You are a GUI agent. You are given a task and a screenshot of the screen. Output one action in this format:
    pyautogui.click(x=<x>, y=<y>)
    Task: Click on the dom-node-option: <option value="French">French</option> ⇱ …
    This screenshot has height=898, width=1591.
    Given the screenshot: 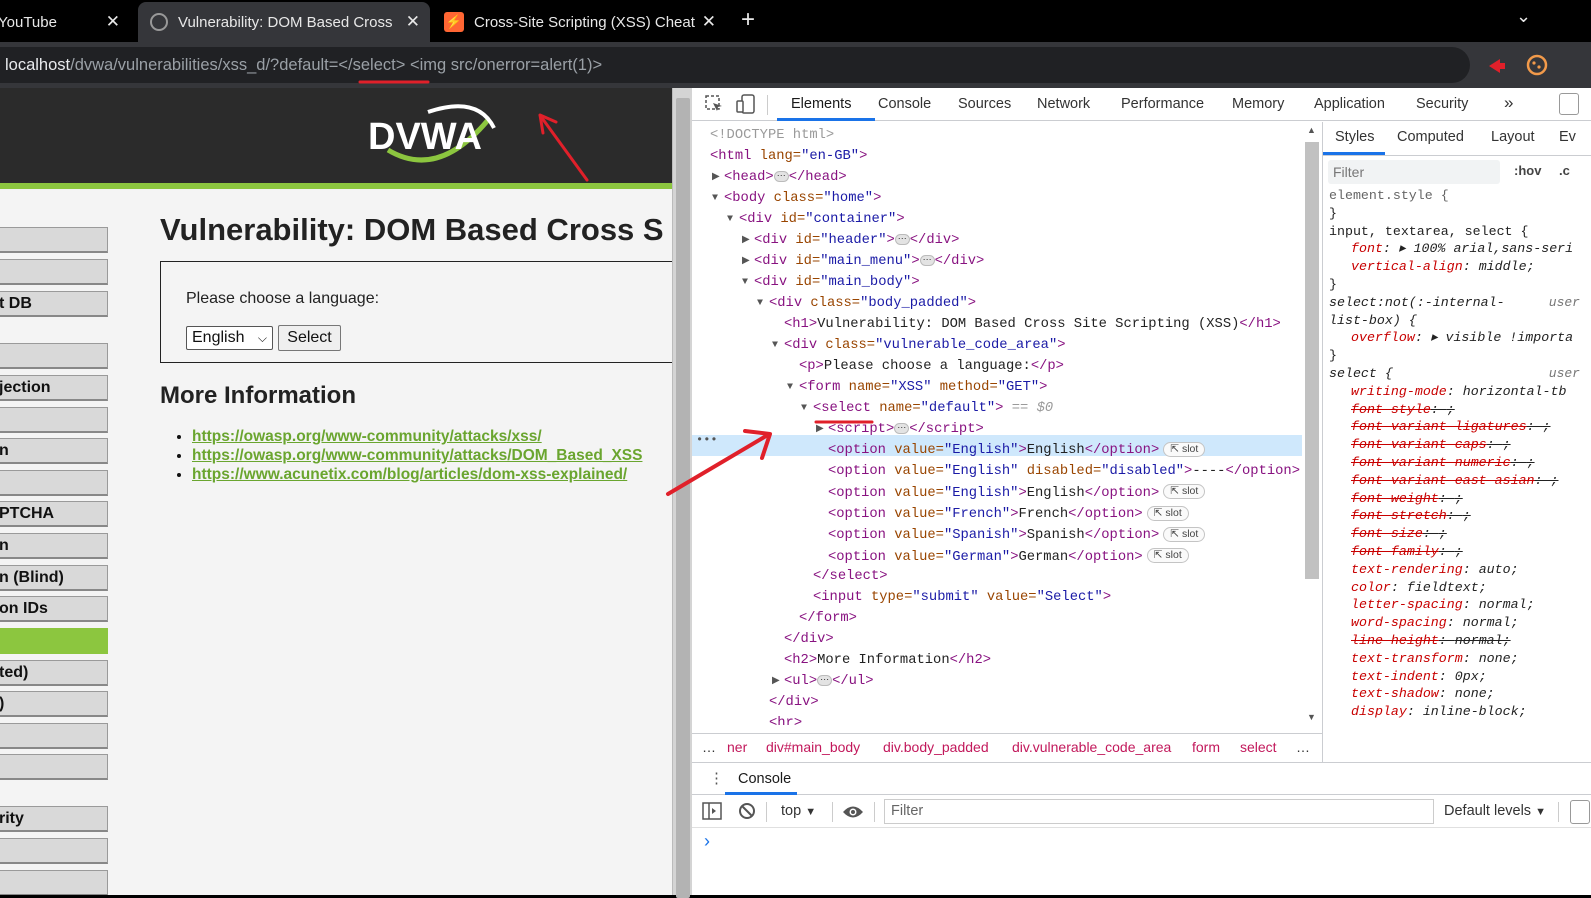 What is the action you would take?
    pyautogui.click(x=1008, y=514)
    